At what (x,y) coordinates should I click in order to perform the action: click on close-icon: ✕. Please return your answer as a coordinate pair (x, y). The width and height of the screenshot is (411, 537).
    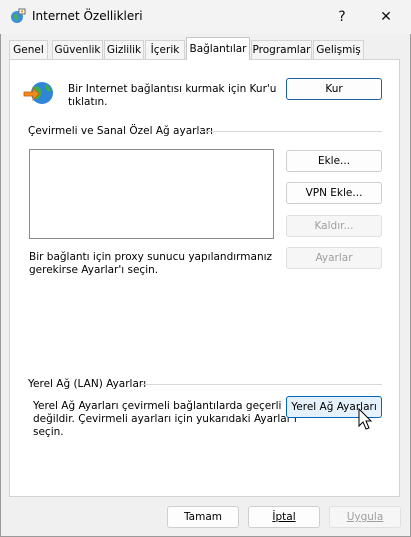
    Looking at the image, I should click on (386, 17).